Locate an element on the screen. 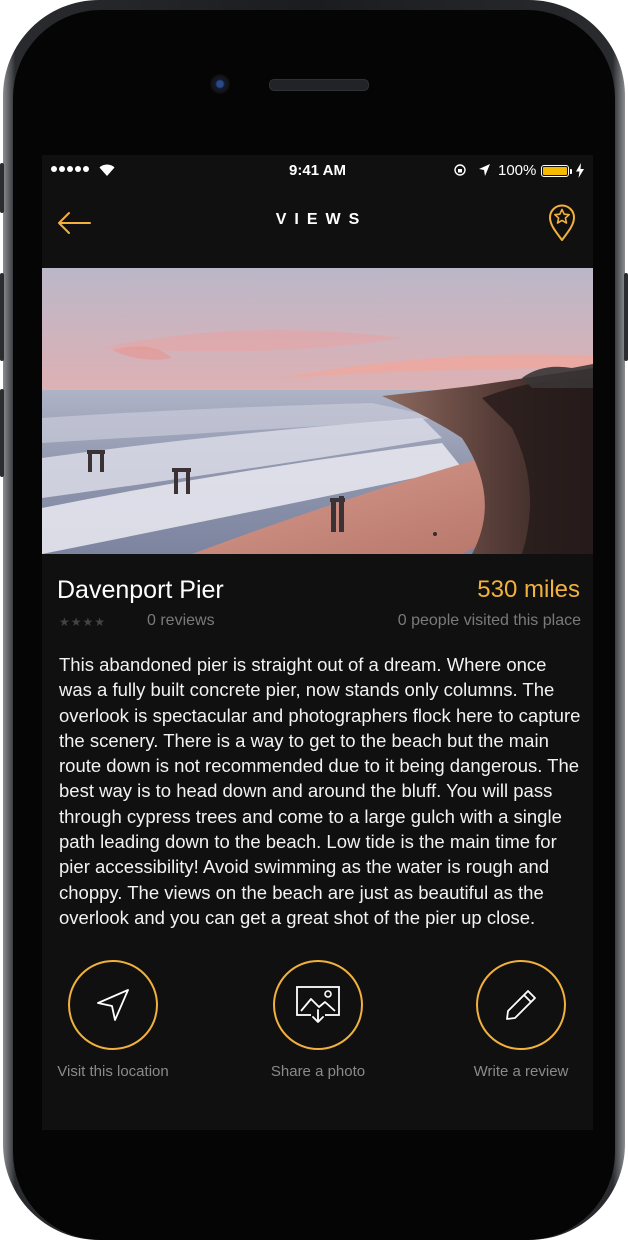  visit-location-label: Visit this location is located at coordinates (113, 1071).